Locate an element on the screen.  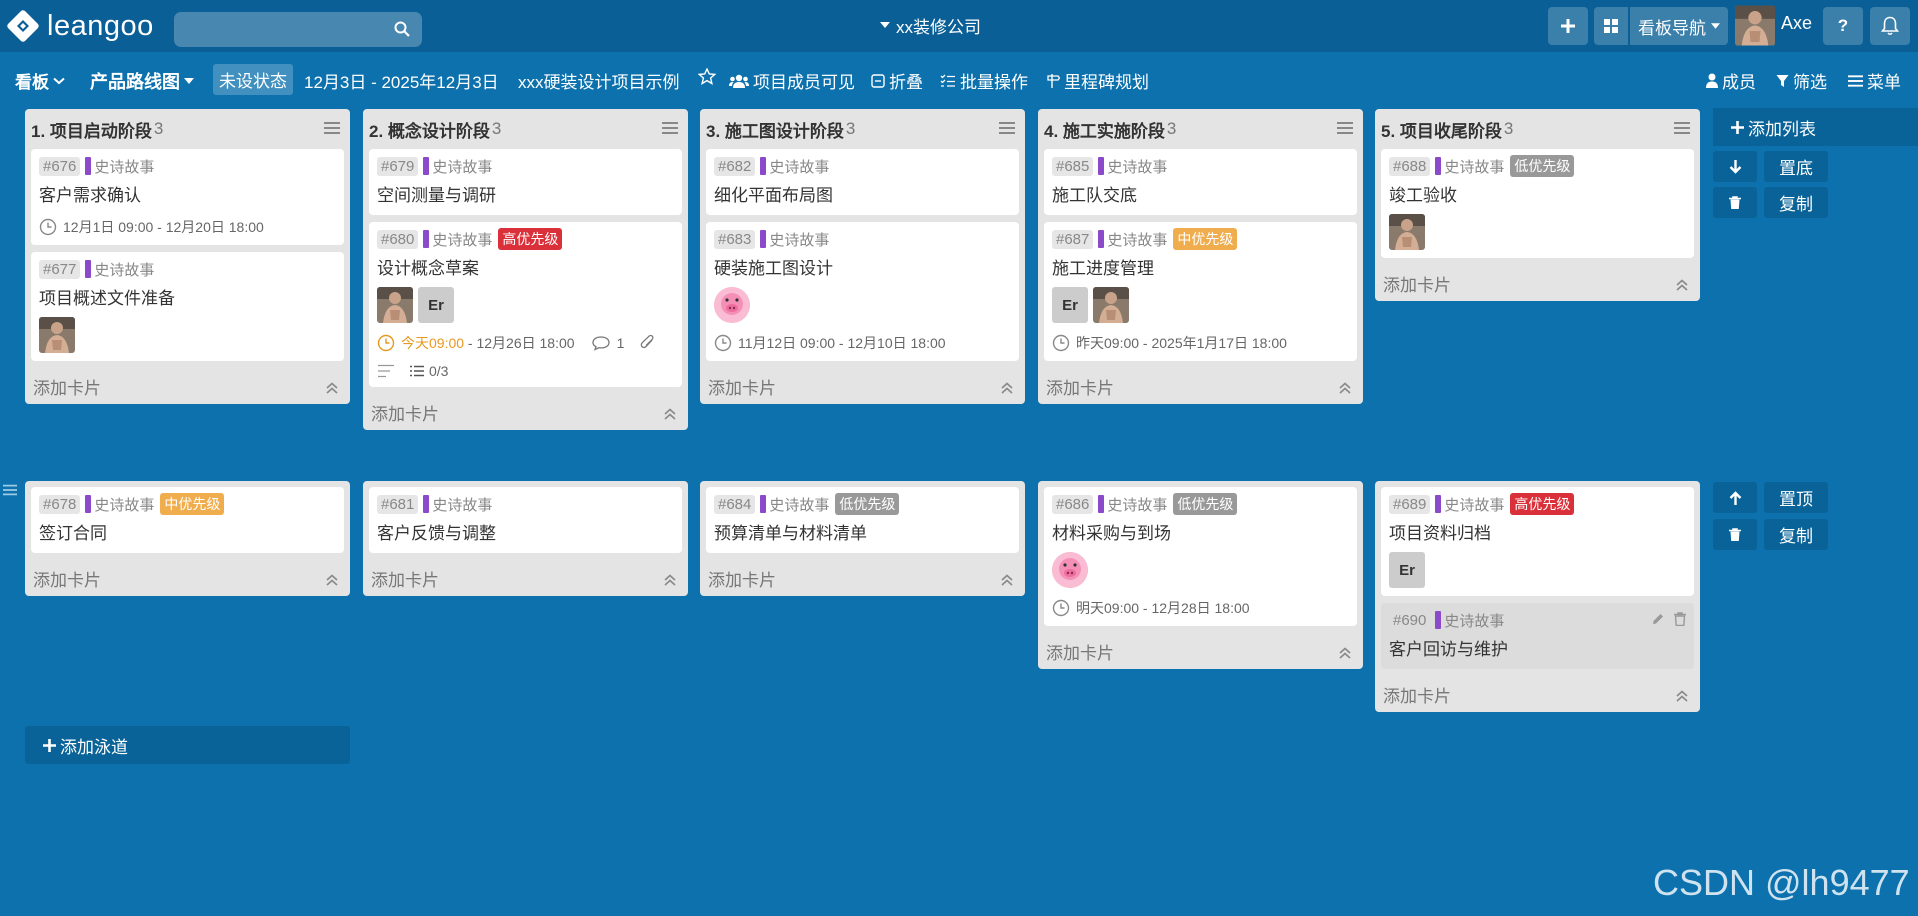
list-header: 2. 概念设计阶段 3 is located at coordinates (525, 129).